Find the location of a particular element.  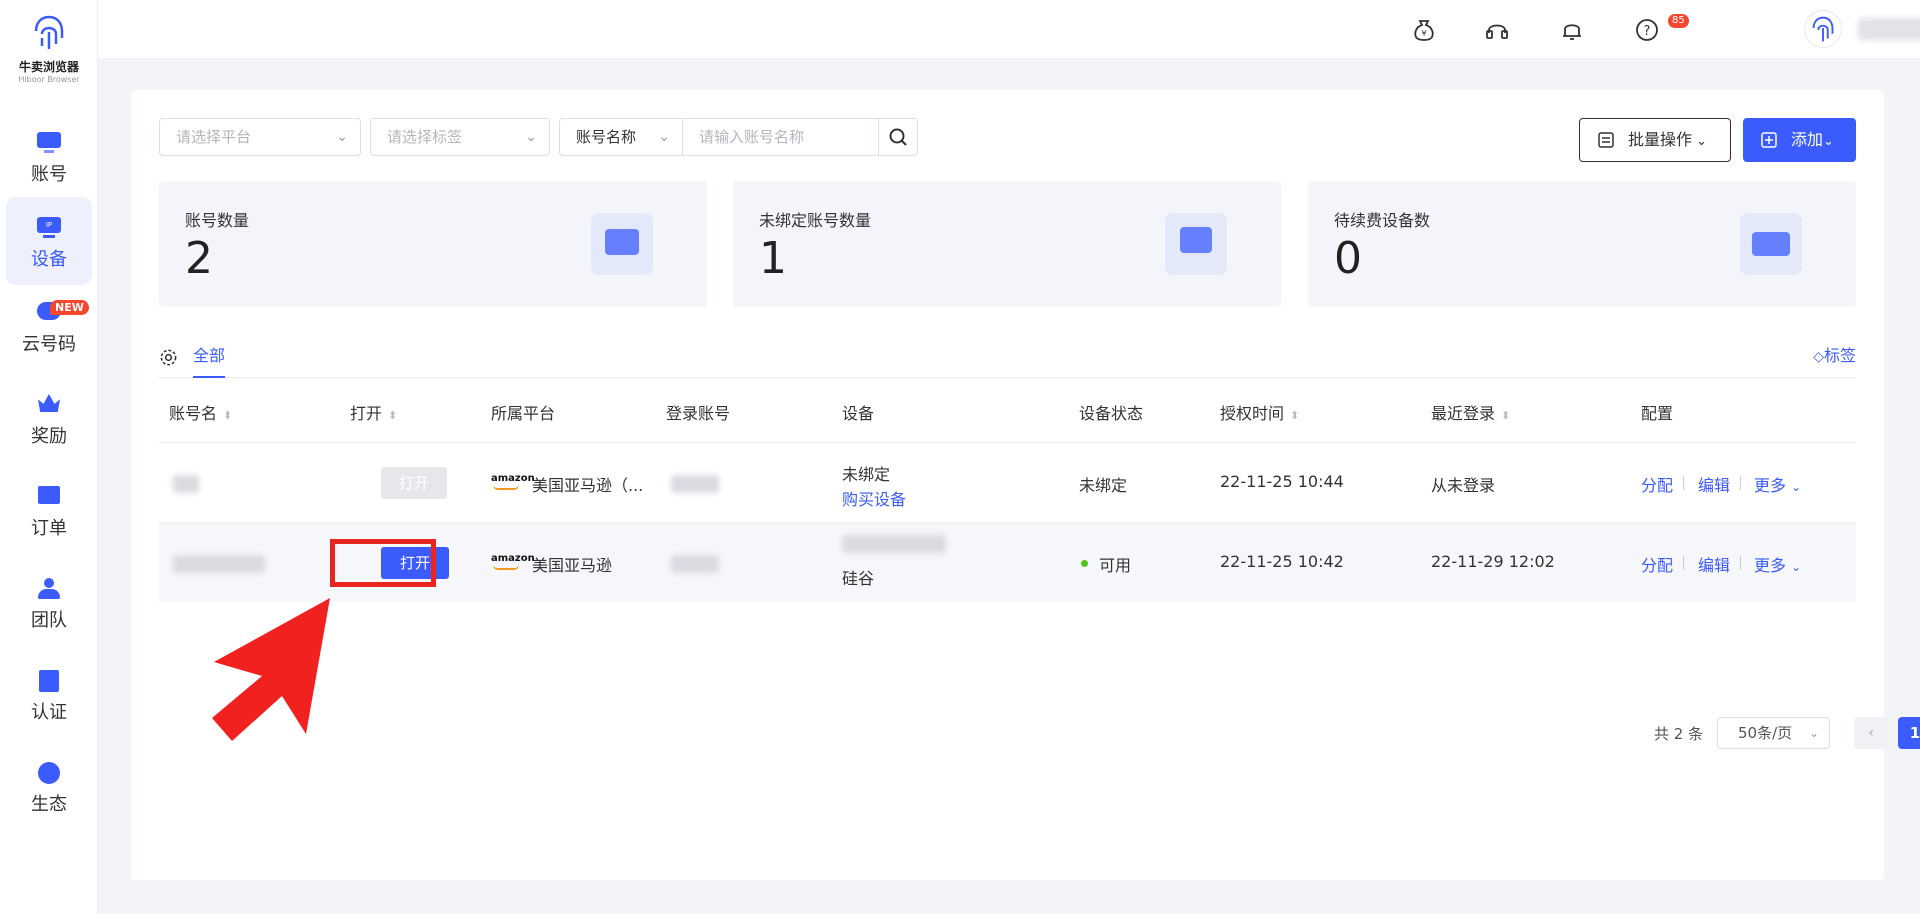

column-device-status: 设备状态 is located at coordinates (1111, 413).